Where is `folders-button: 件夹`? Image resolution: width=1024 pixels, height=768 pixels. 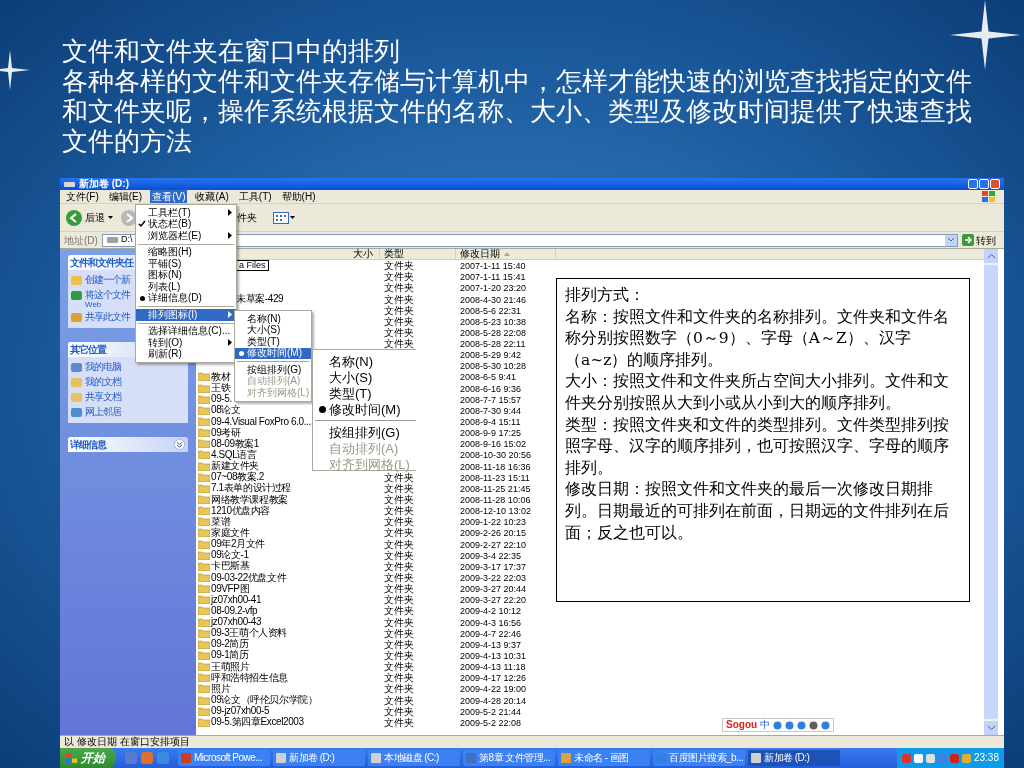
folders-button: 件夹 is located at coordinates (247, 217).